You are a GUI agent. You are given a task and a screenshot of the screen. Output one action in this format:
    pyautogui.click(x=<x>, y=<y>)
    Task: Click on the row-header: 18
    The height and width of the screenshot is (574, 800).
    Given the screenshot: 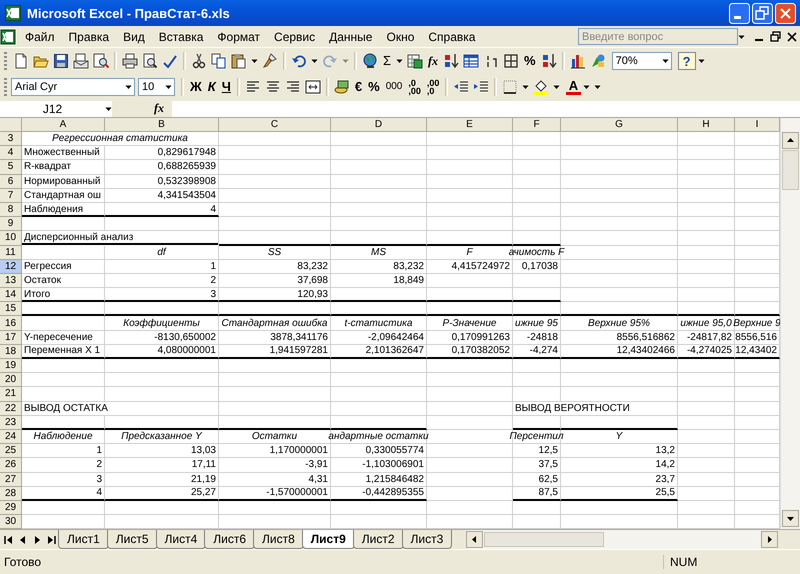 What is the action you would take?
    pyautogui.click(x=11, y=351)
    